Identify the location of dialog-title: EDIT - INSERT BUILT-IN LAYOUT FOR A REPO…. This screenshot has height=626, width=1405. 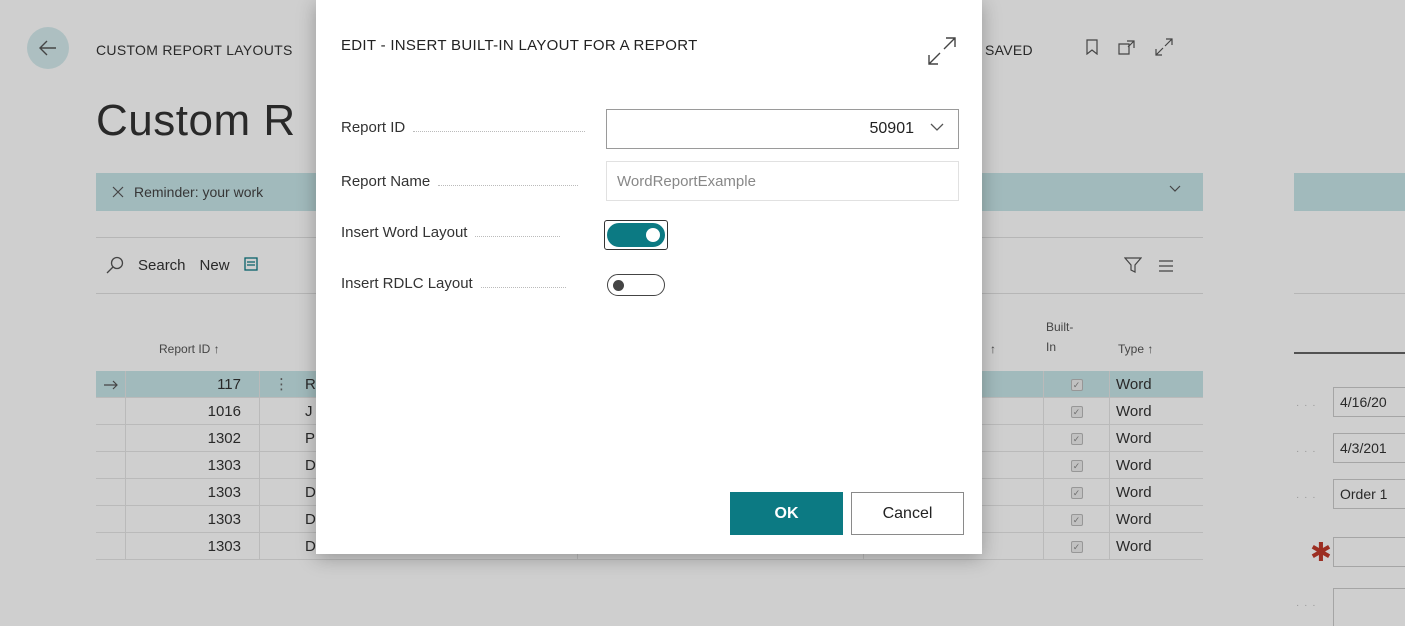
(519, 45).